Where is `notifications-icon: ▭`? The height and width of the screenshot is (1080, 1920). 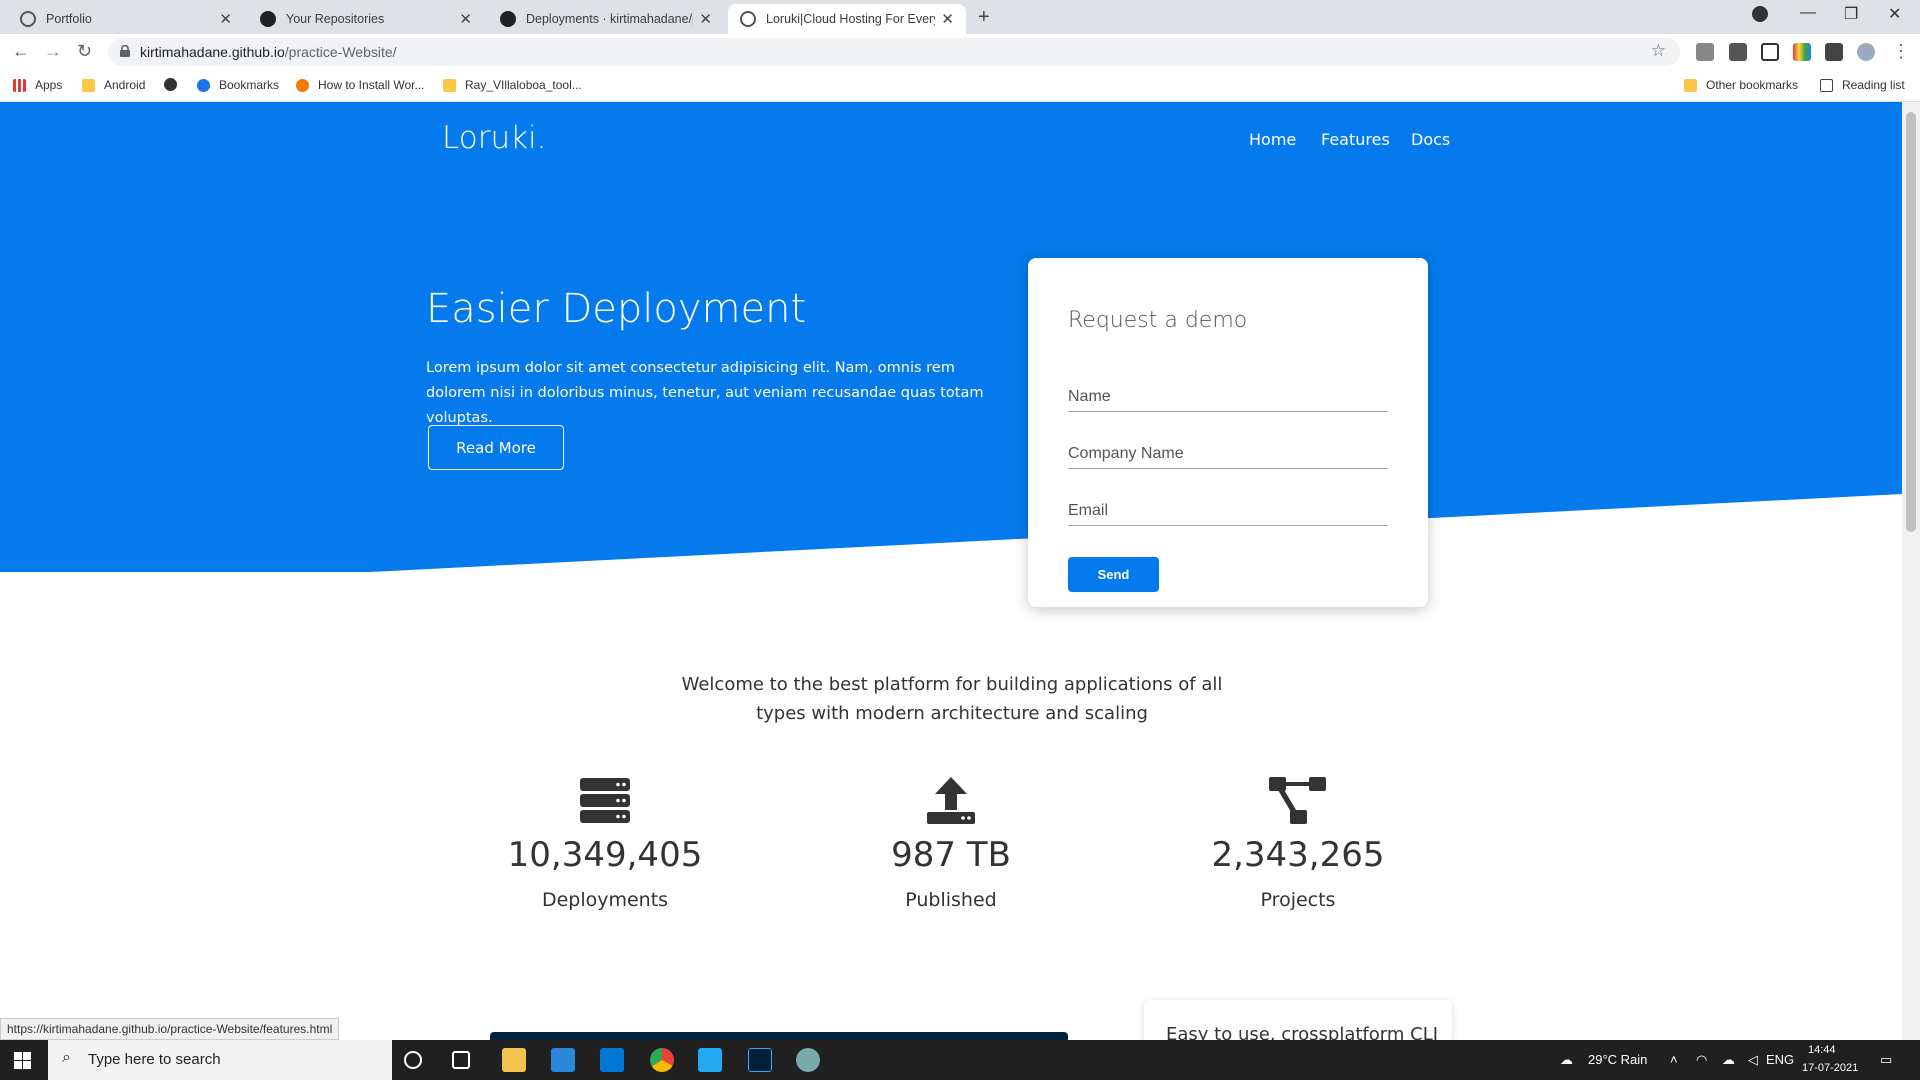 notifications-icon: ▭ is located at coordinates (1886, 1060).